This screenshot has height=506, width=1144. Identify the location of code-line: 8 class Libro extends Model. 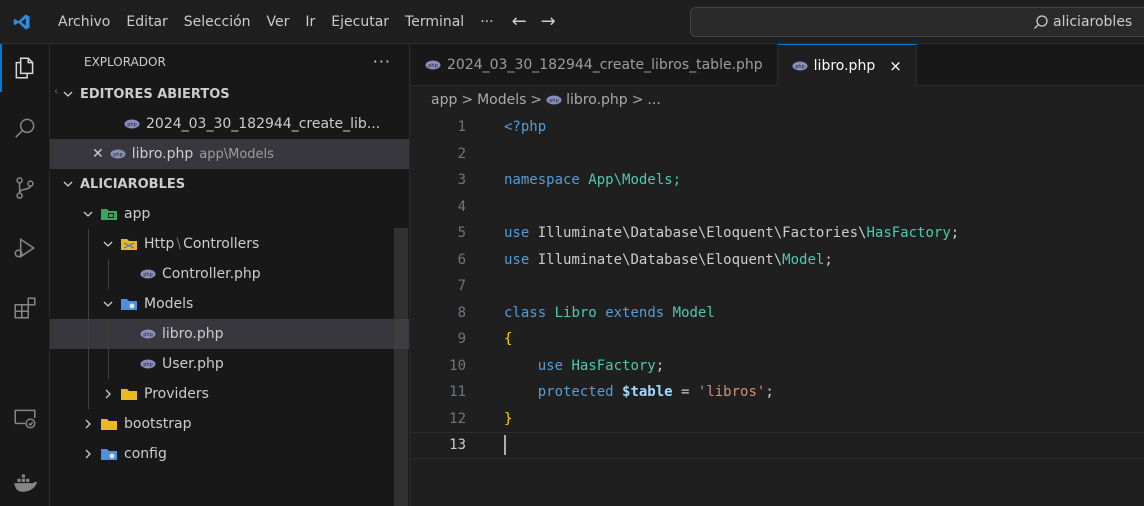
(777, 313).